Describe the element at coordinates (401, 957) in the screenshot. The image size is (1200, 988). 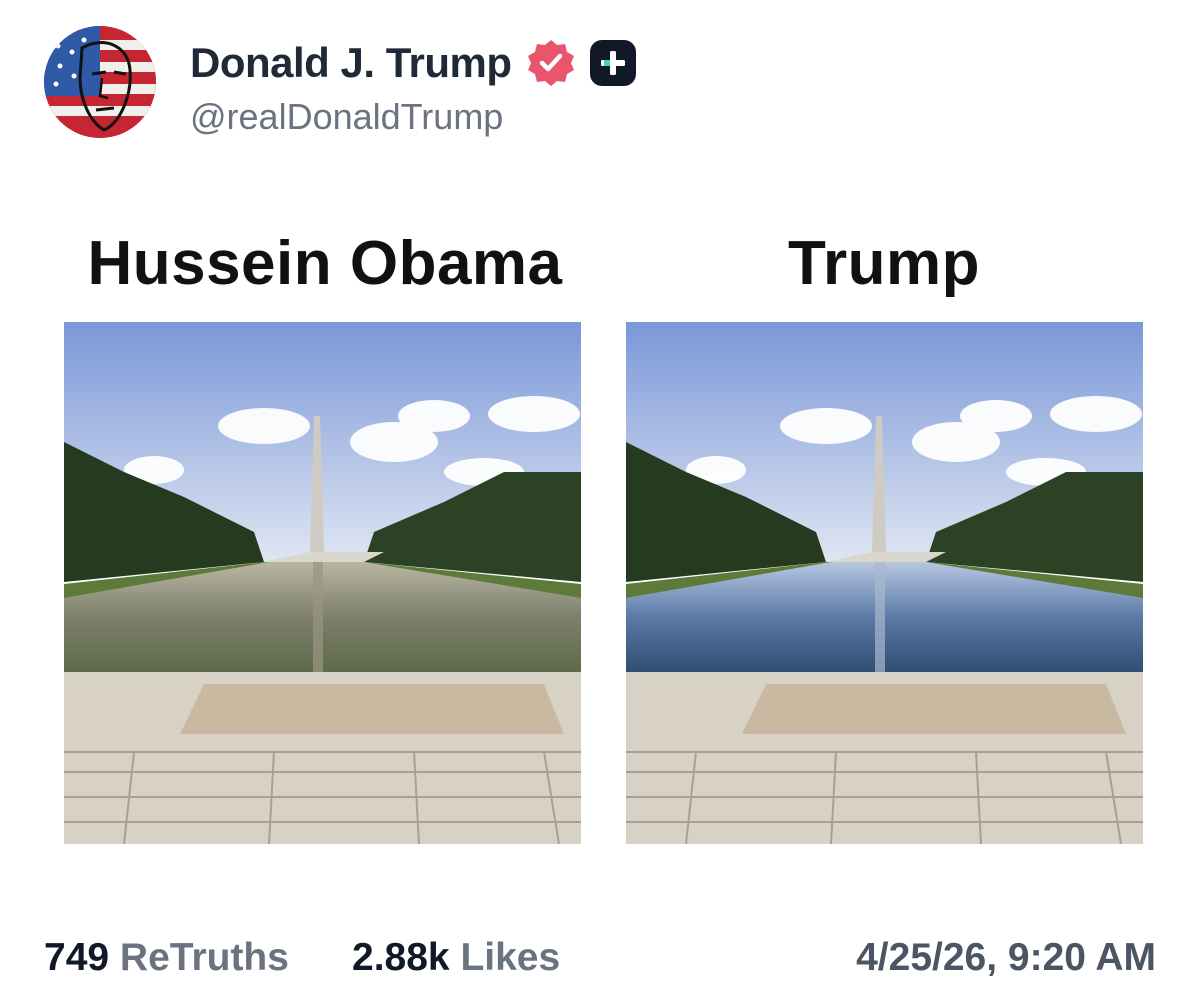
I see `likes-count: 2.88k` at that location.